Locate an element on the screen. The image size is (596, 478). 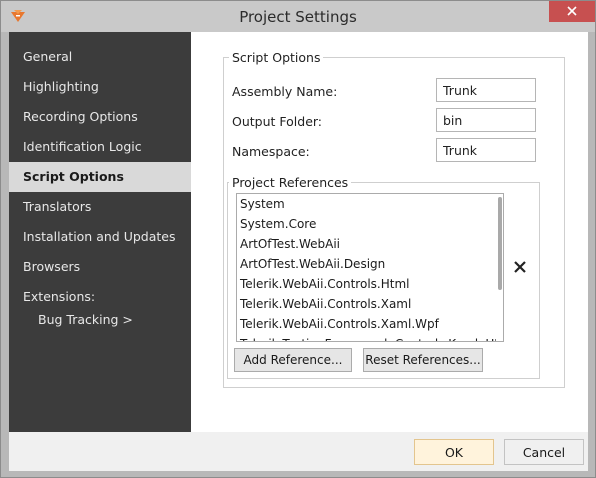
sidebar-item-highlighting: Highlighting is located at coordinates (100, 87).